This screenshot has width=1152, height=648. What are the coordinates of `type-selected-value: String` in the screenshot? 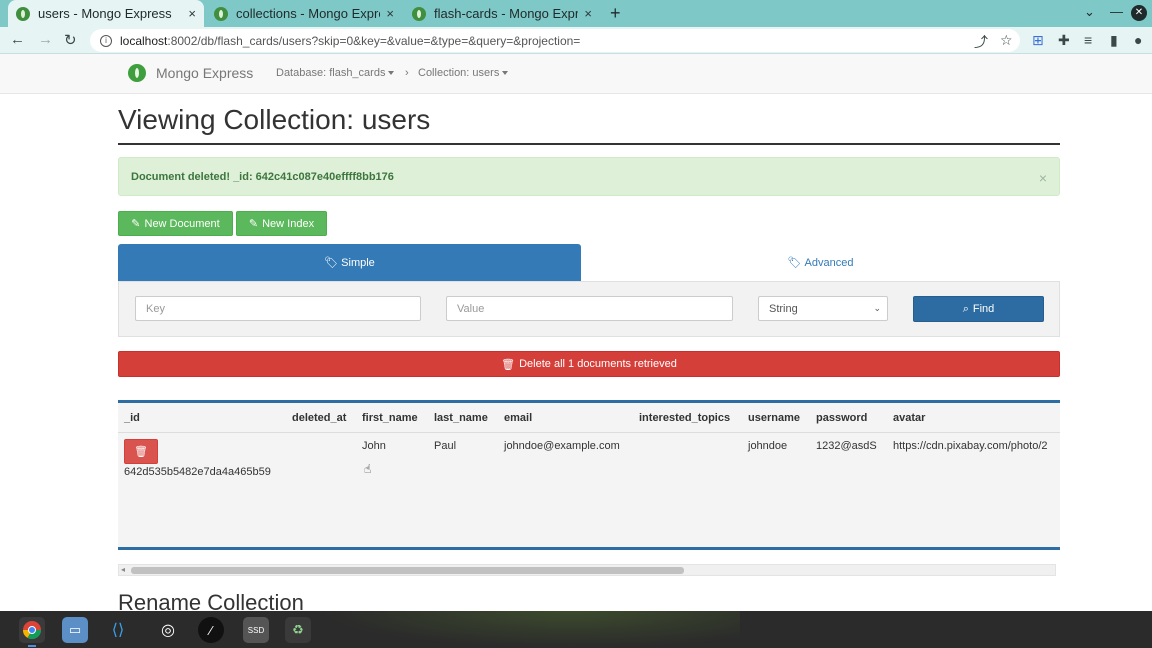 It's located at (783, 309).